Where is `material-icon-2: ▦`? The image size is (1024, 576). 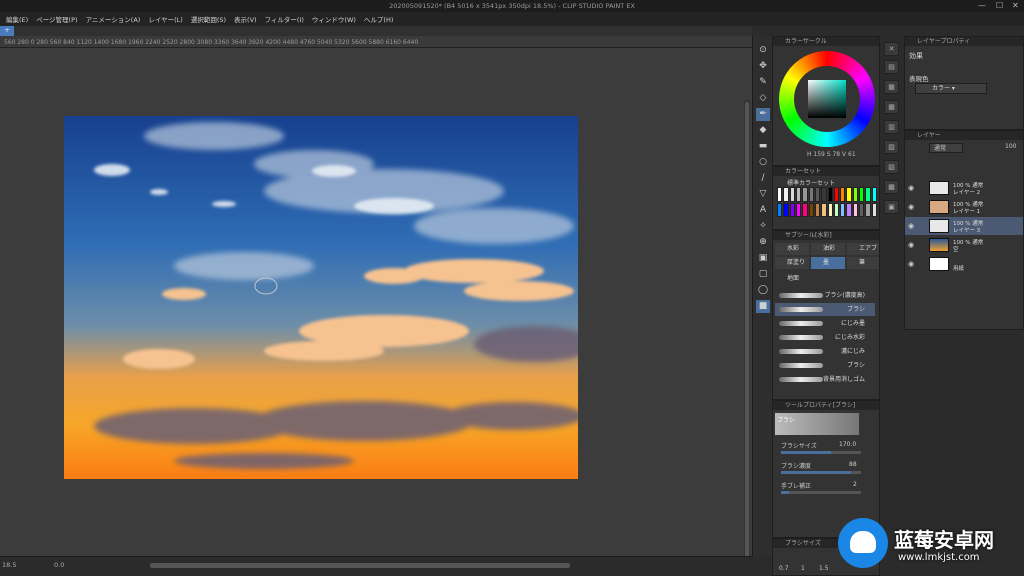
material-icon-2: ▦ is located at coordinates (891, 107).